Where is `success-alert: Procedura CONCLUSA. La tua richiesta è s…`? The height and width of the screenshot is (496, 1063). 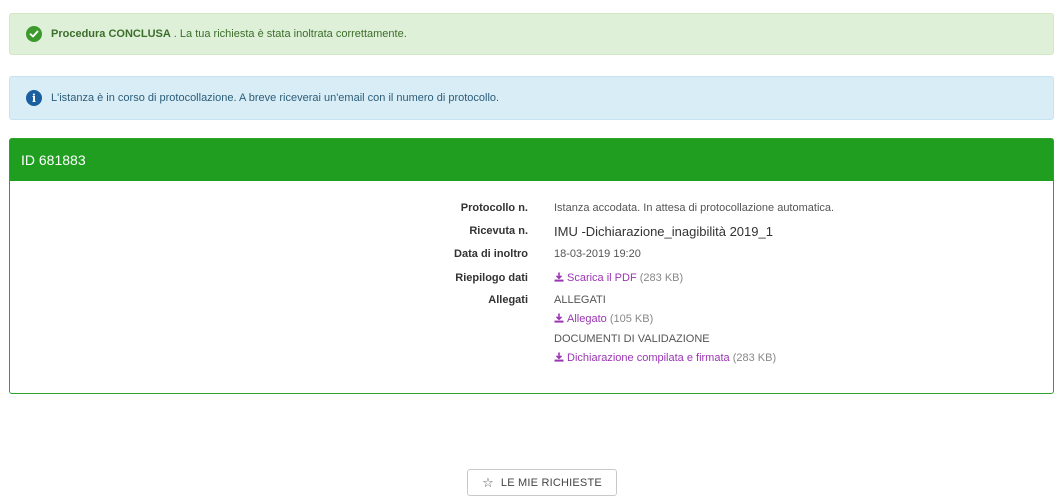
success-alert: Procedura CONCLUSA. La tua richiesta è s… is located at coordinates (531, 34).